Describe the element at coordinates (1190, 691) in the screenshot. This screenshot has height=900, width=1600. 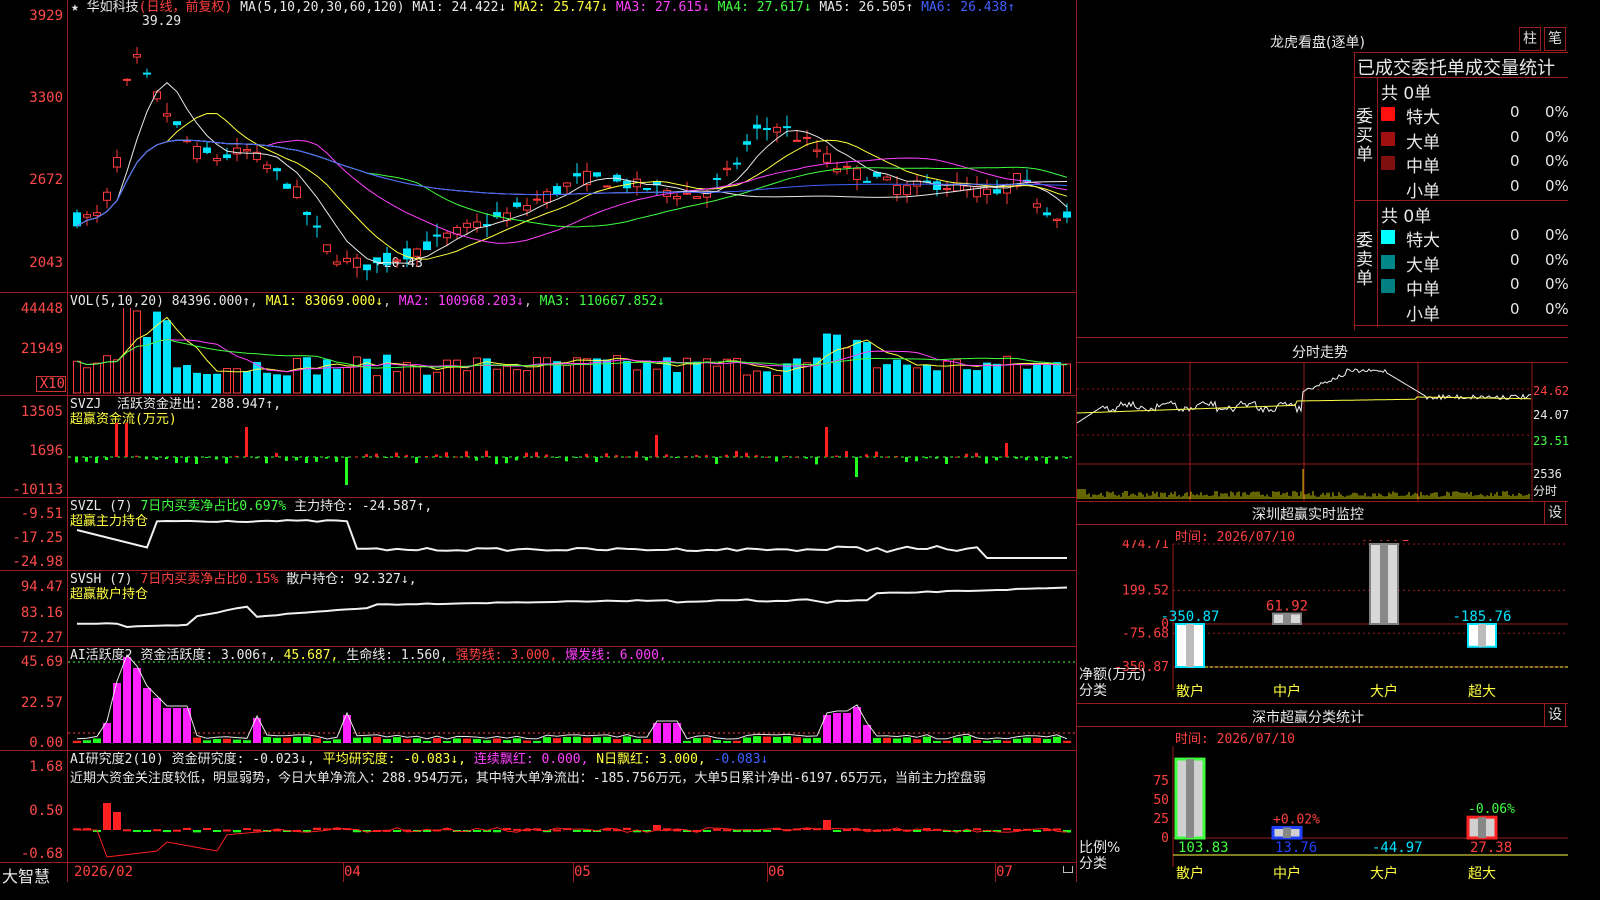
I see `category-label: 散户` at that location.